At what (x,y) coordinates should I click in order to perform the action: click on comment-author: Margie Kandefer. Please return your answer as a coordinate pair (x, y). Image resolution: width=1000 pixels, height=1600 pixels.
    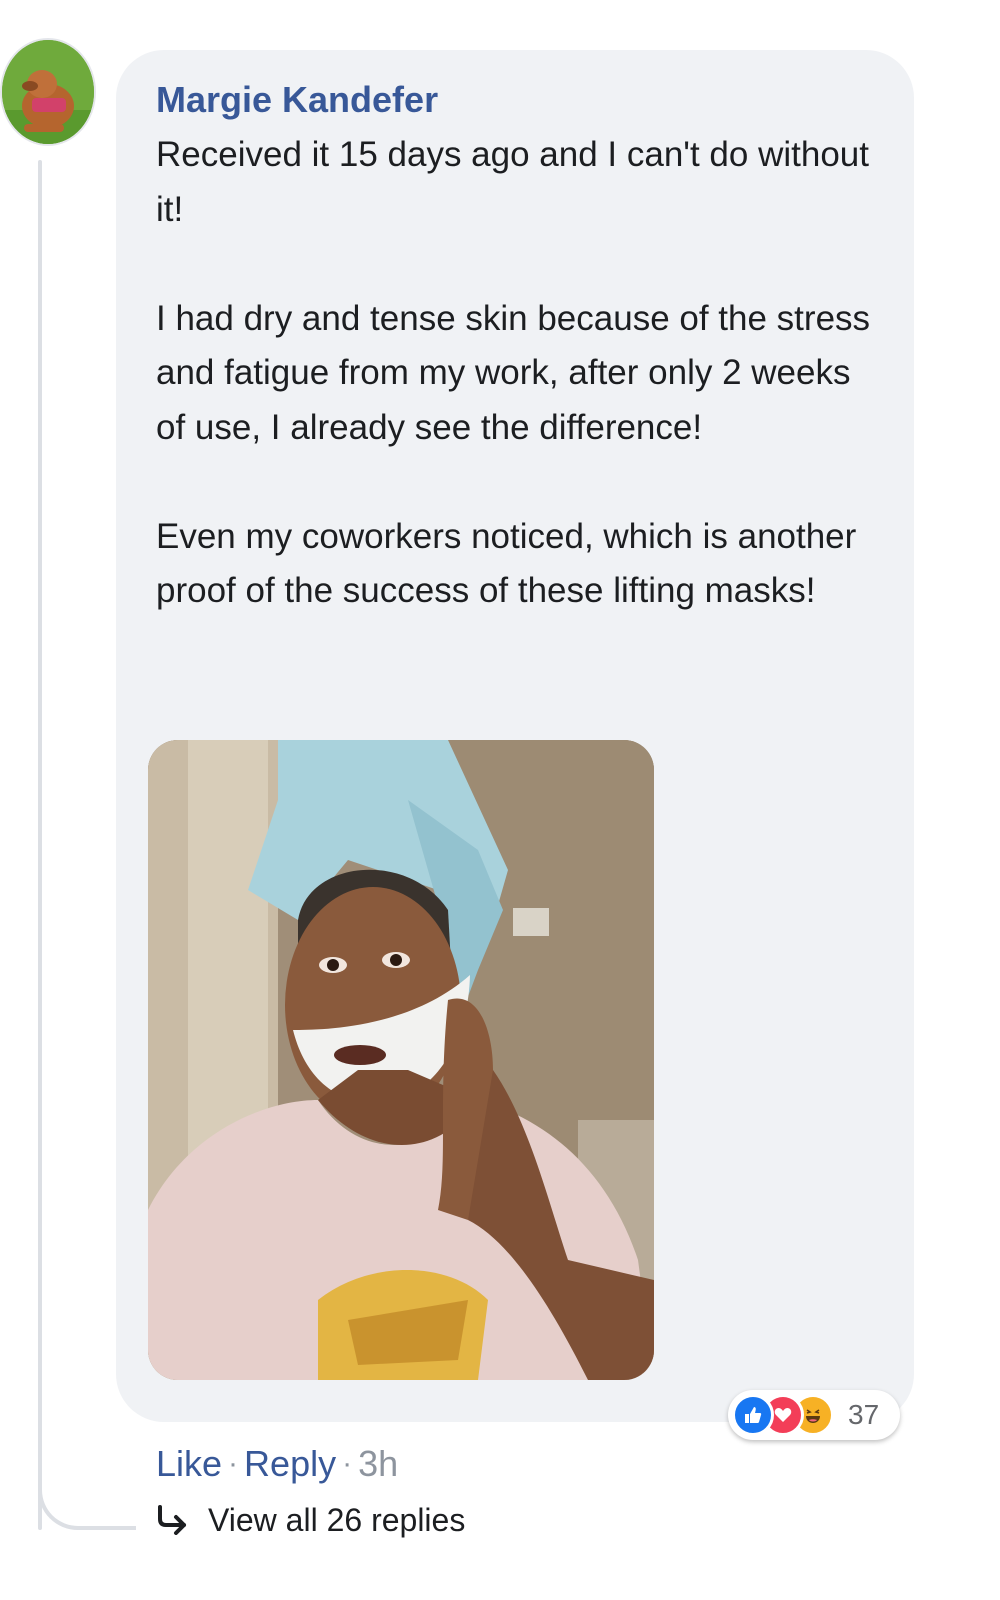
    Looking at the image, I should click on (297, 100).